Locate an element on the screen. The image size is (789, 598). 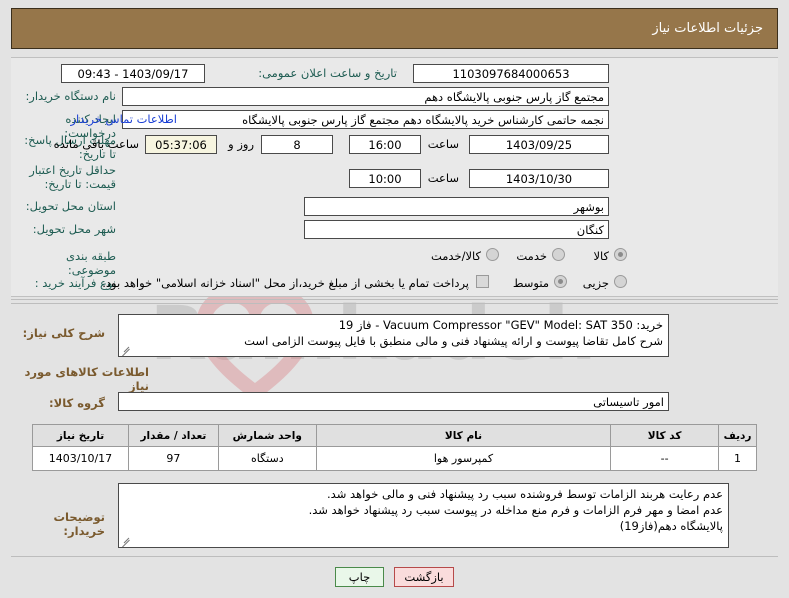
description-line1-prefix: خرید: is located at coordinates (649, 325).